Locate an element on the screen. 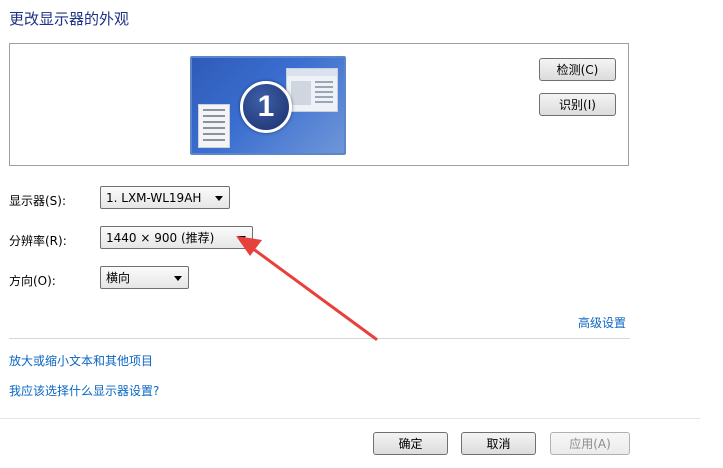 The width and height of the screenshot is (723, 468). orientation-label: 方向(O): is located at coordinates (32, 281).